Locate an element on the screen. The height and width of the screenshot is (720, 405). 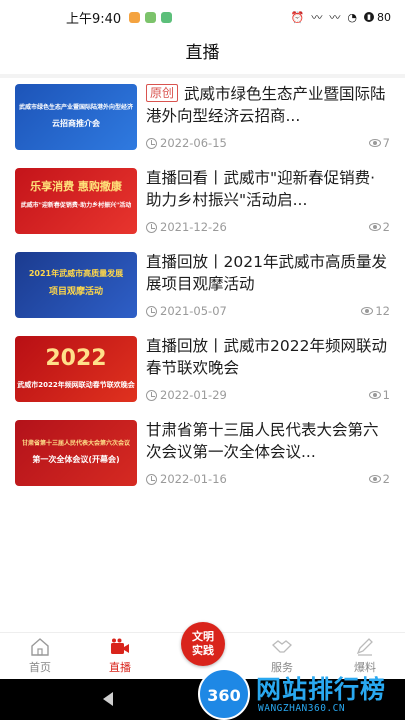
divider is located at coordinates (202, 76).